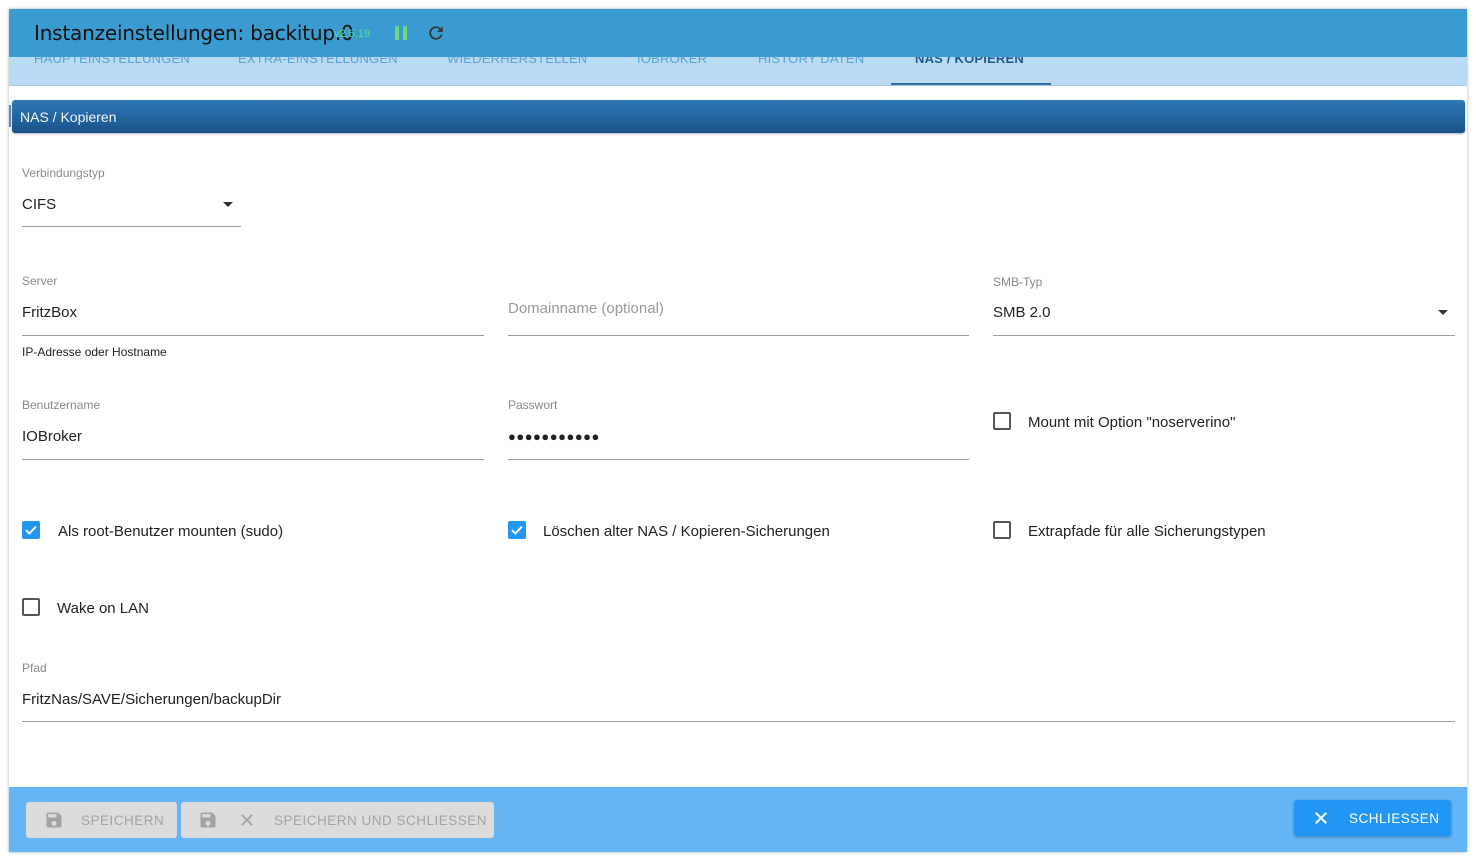  Describe the element at coordinates (738, 33) in the screenshot. I see `title-bar: Instanzeinstellungen: backitup.0 v2.6.19` at that location.